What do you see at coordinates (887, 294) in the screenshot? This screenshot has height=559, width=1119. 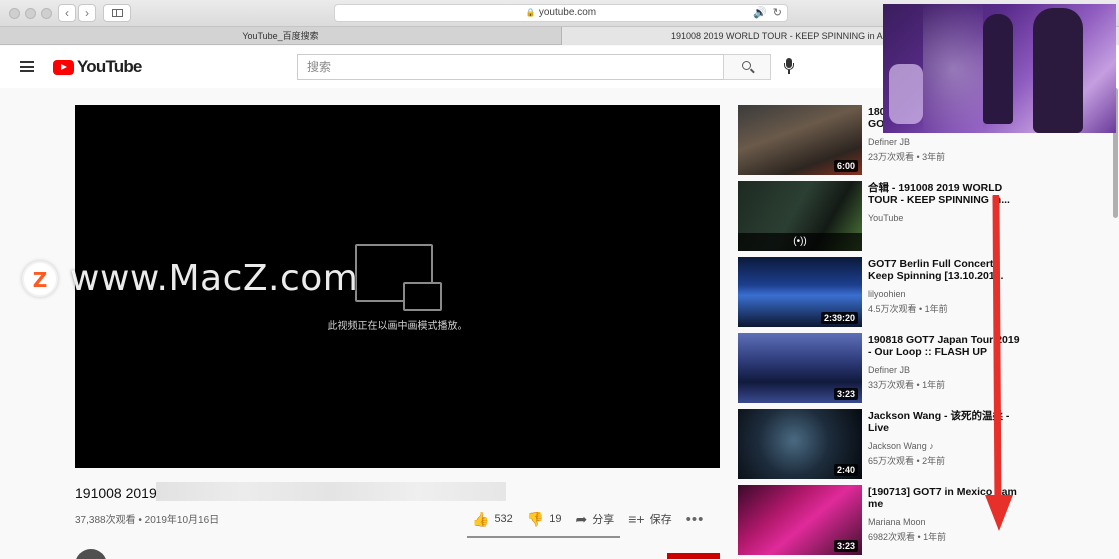 I see `related-video-channel: lilyoohien` at bounding box center [887, 294].